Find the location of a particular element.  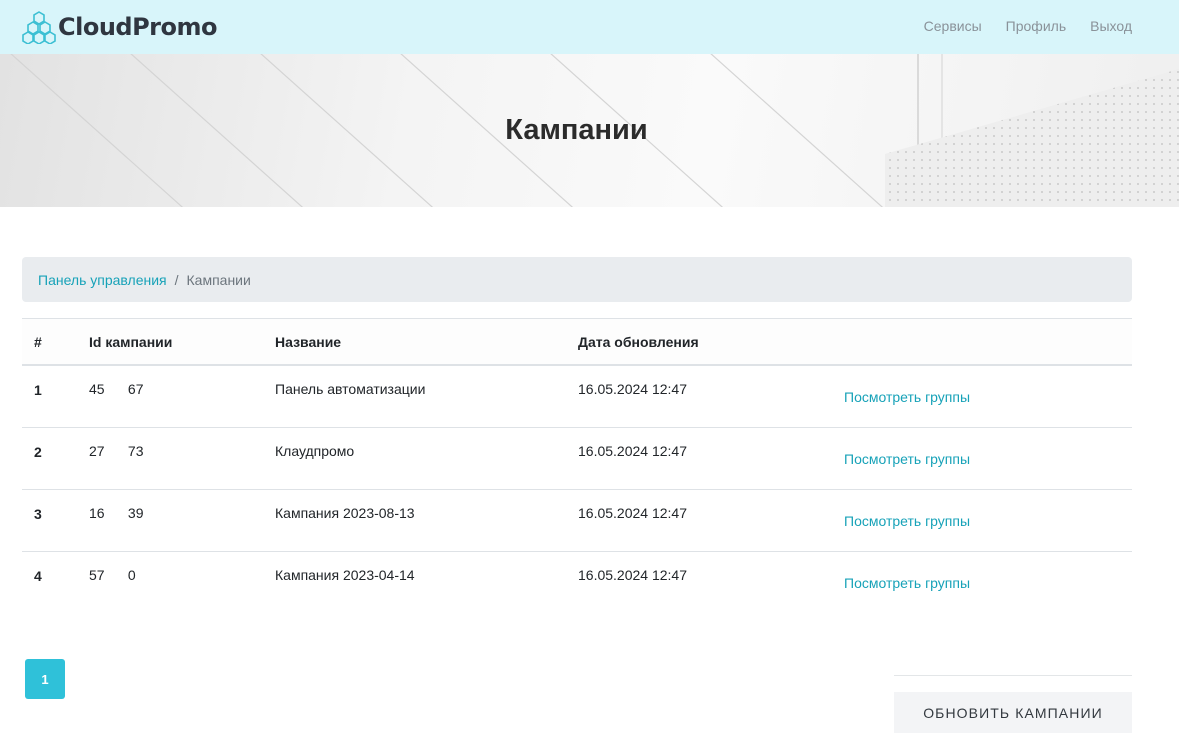

table-header: # Id кампании Название Дата обновления is located at coordinates (577, 342).